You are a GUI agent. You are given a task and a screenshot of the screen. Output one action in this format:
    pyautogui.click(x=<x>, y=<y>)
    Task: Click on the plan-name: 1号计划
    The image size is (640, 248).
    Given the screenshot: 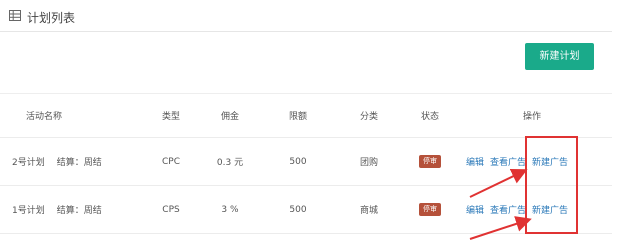 What is the action you would take?
    pyautogui.click(x=28, y=211)
    